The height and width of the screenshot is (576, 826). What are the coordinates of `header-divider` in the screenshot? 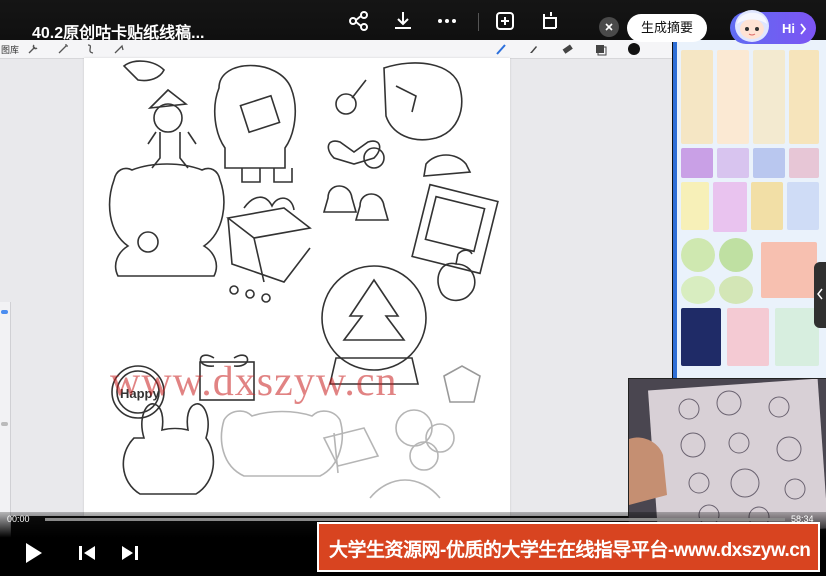 It's located at (478, 22).